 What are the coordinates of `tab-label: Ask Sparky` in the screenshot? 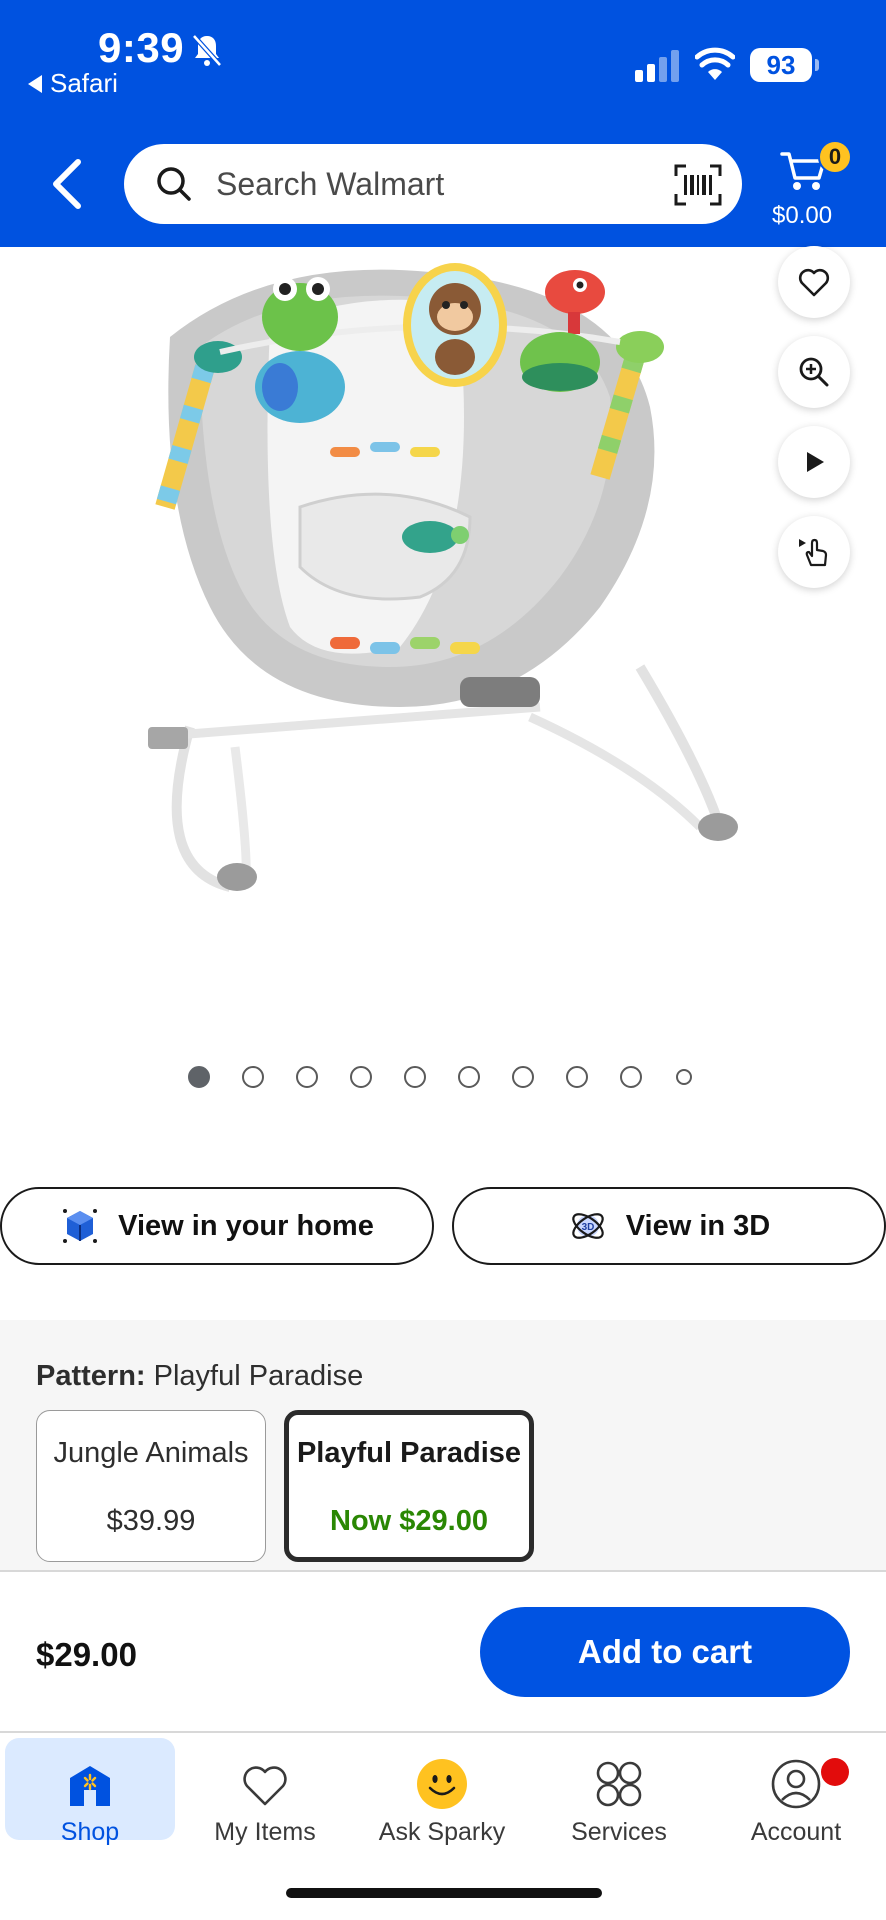 It's located at (442, 1832).